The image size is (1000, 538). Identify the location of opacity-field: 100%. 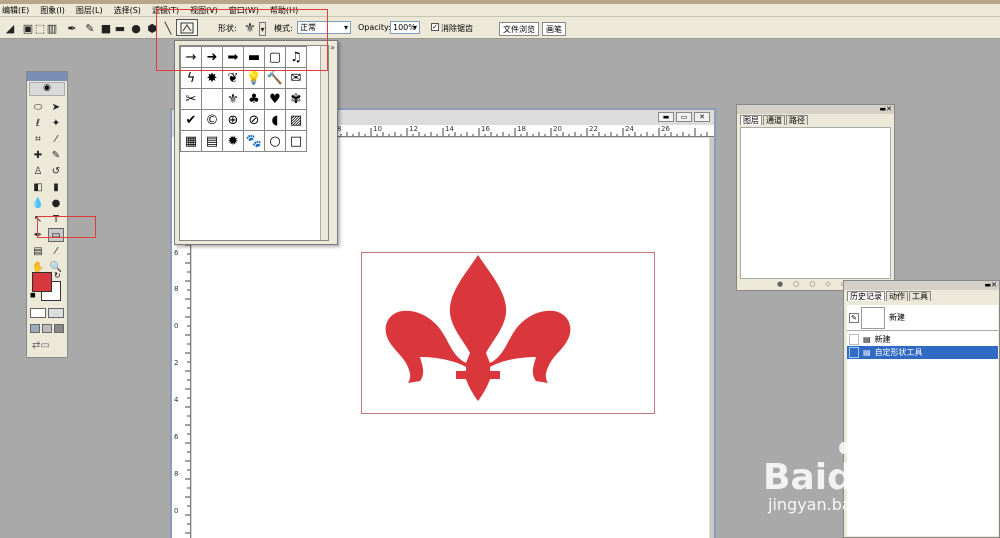
(405, 27).